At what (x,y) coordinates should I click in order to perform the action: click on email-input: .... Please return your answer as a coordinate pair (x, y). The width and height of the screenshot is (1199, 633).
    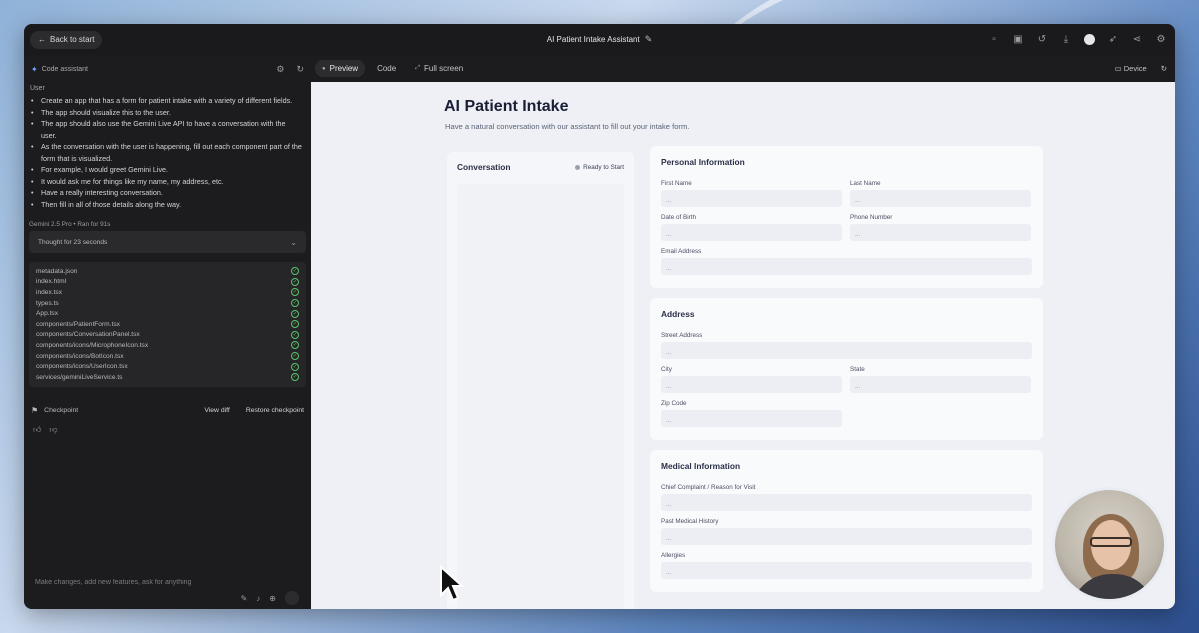
    Looking at the image, I should click on (846, 266).